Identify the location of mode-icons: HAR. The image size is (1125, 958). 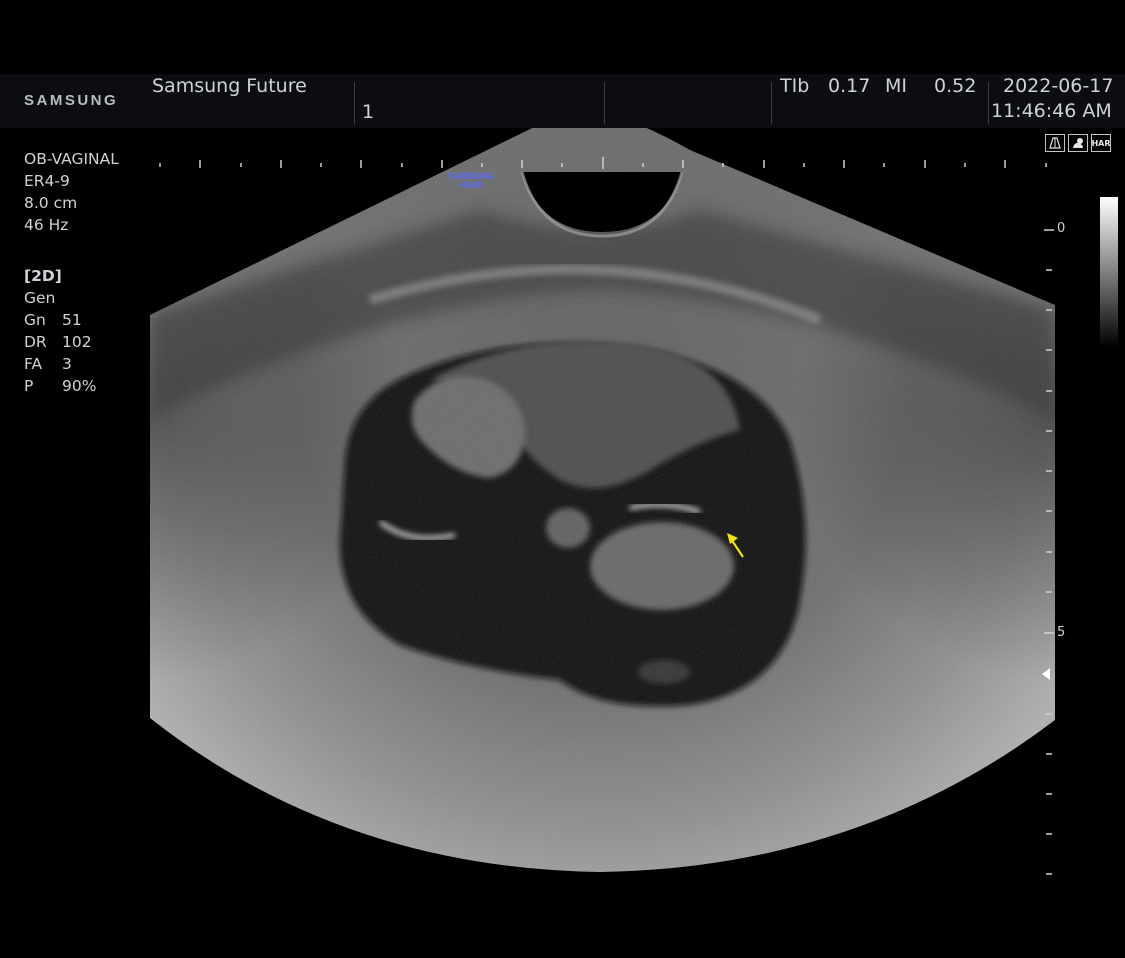
(1078, 143).